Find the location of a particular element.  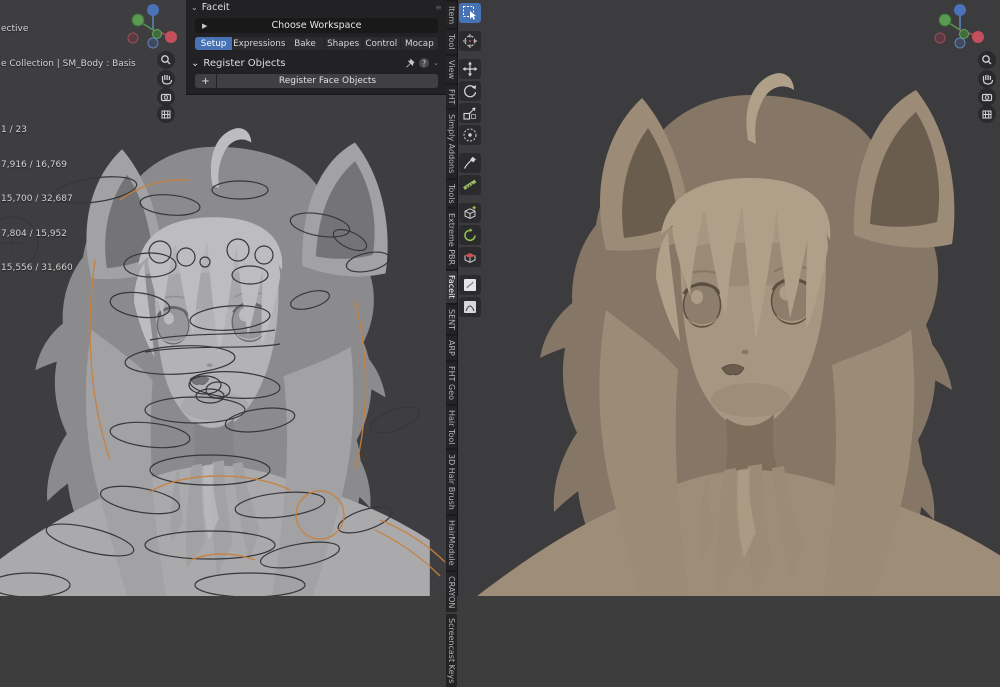

nav-gizmo-left is located at coordinates (155, 63).